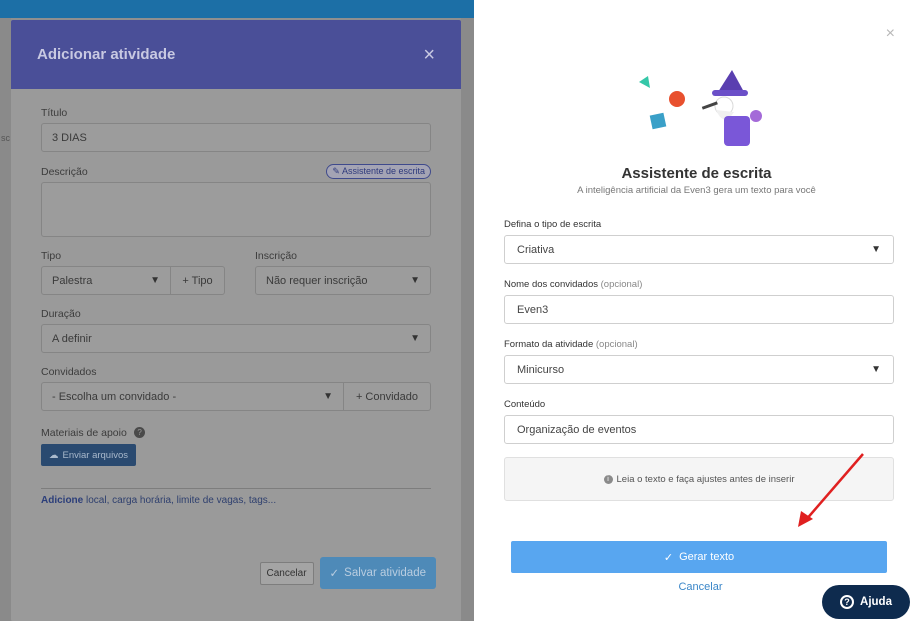  Describe the element at coordinates (467, 319) in the screenshot. I see `background-right-strip` at that location.